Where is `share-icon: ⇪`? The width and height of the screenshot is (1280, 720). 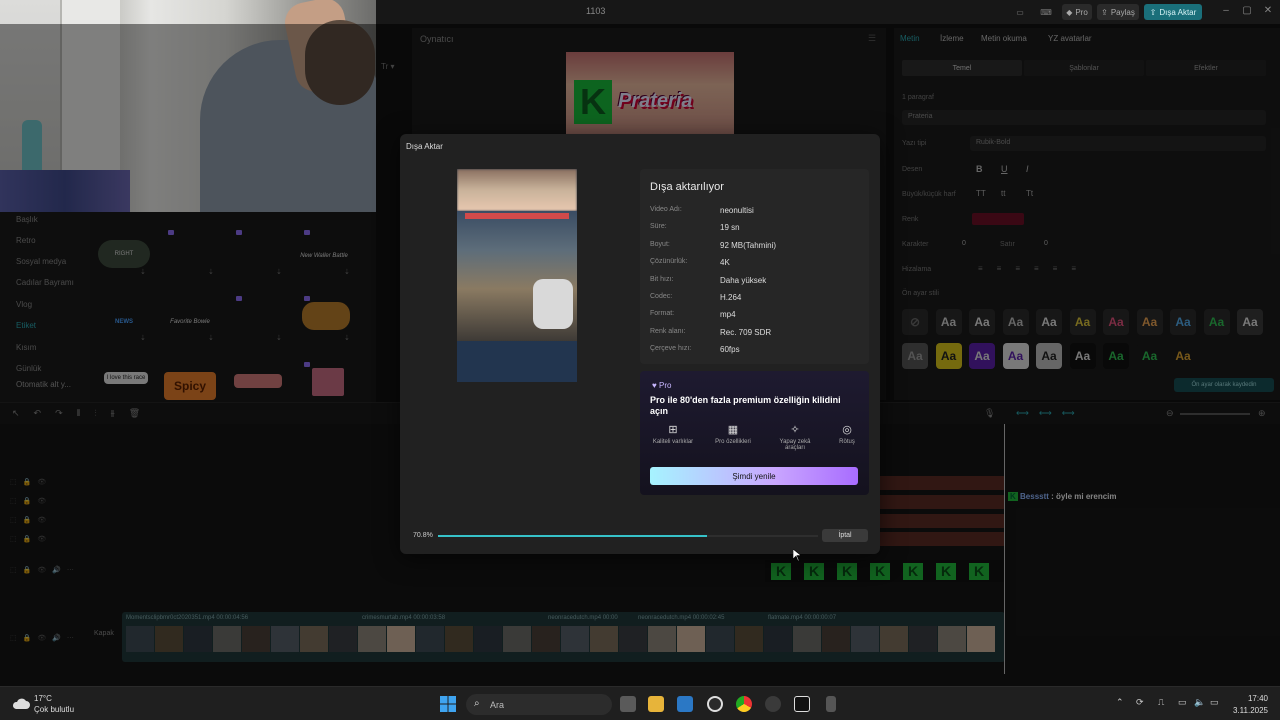 share-icon: ⇪ is located at coordinates (1104, 12).